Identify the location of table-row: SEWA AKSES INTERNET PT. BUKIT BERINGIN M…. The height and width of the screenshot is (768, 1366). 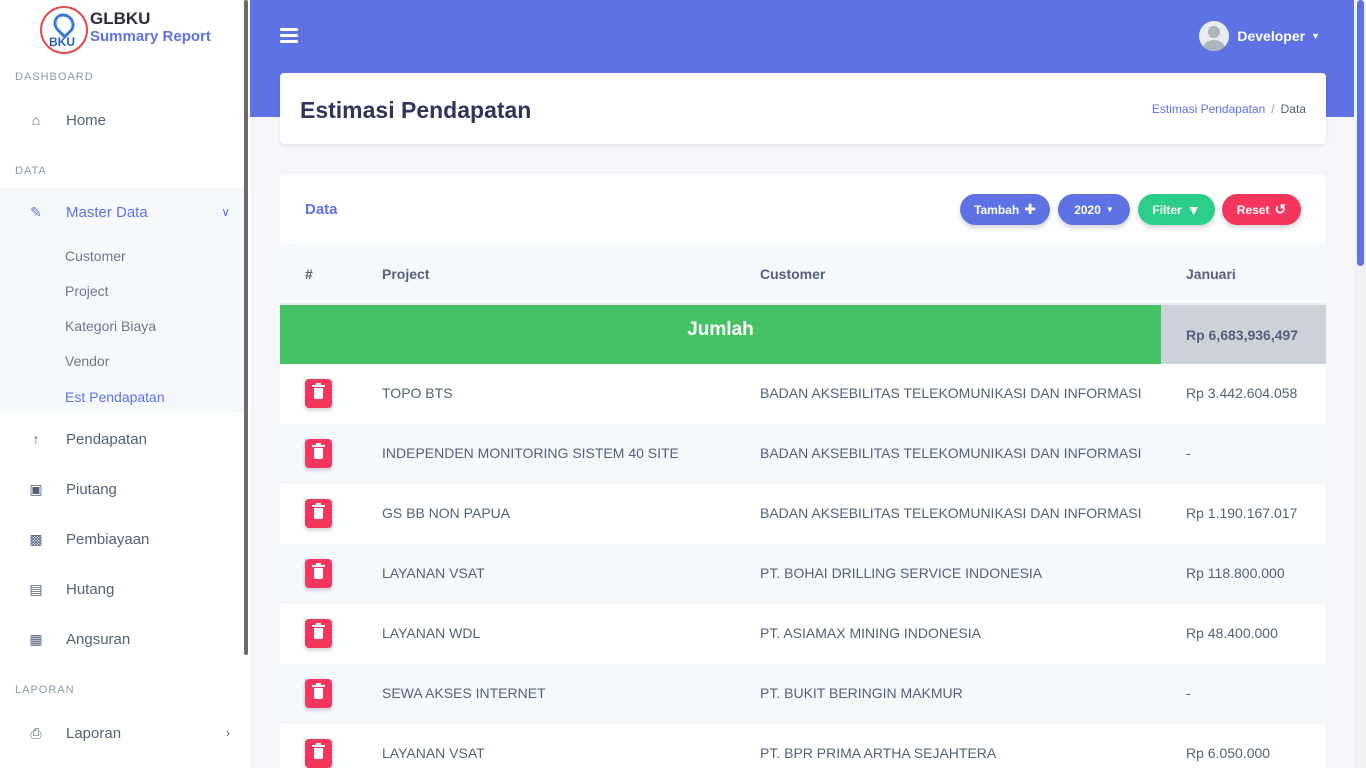
(803, 694).